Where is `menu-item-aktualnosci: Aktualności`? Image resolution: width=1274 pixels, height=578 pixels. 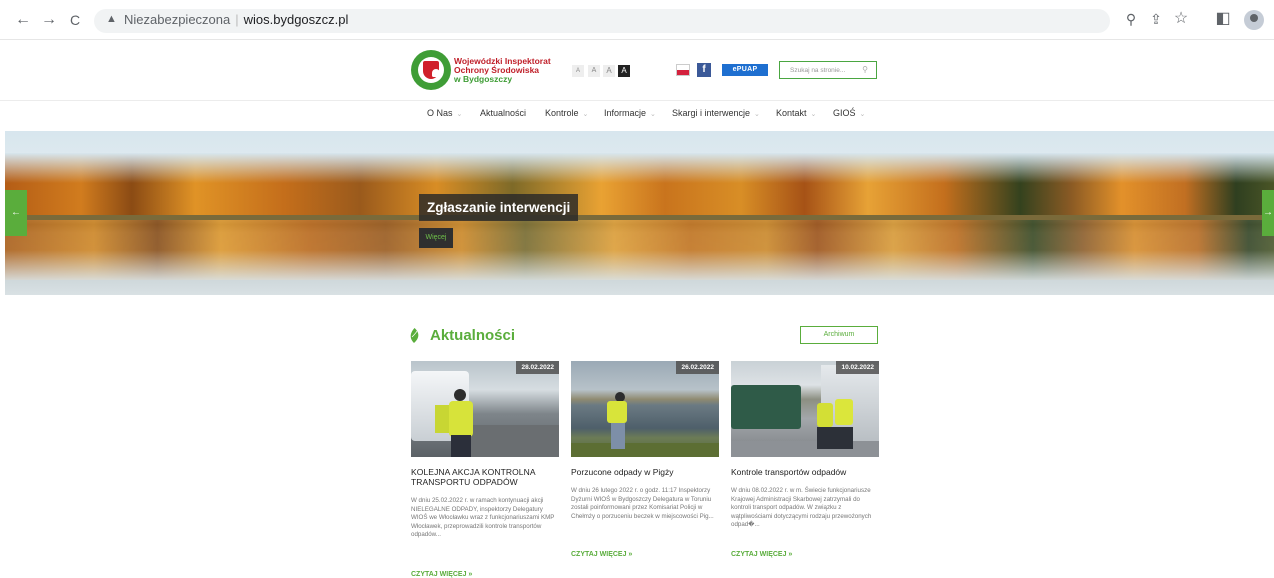 menu-item-aktualnosci: Aktualności is located at coordinates (503, 113).